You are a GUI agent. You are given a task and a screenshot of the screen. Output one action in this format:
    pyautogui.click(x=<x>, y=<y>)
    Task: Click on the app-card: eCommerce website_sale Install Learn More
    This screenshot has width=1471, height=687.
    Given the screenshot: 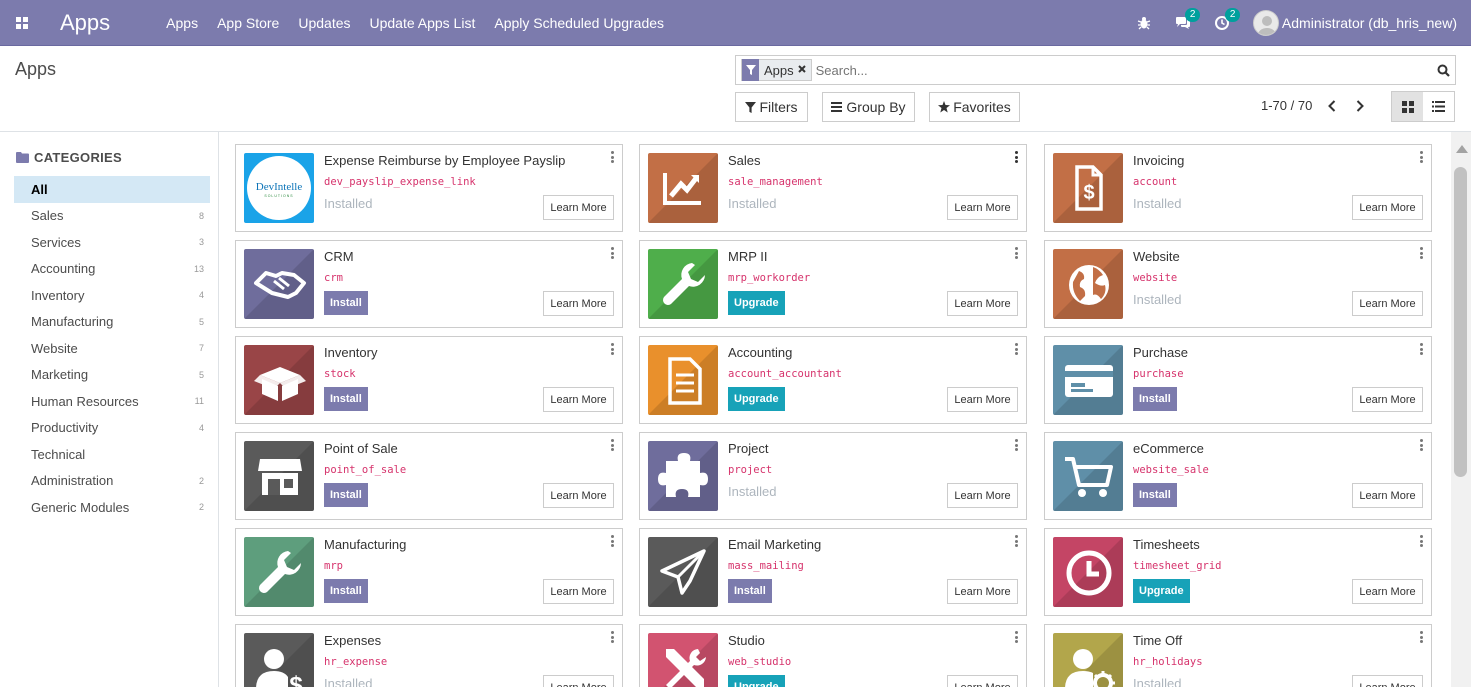 What is the action you would take?
    pyautogui.click(x=1238, y=476)
    